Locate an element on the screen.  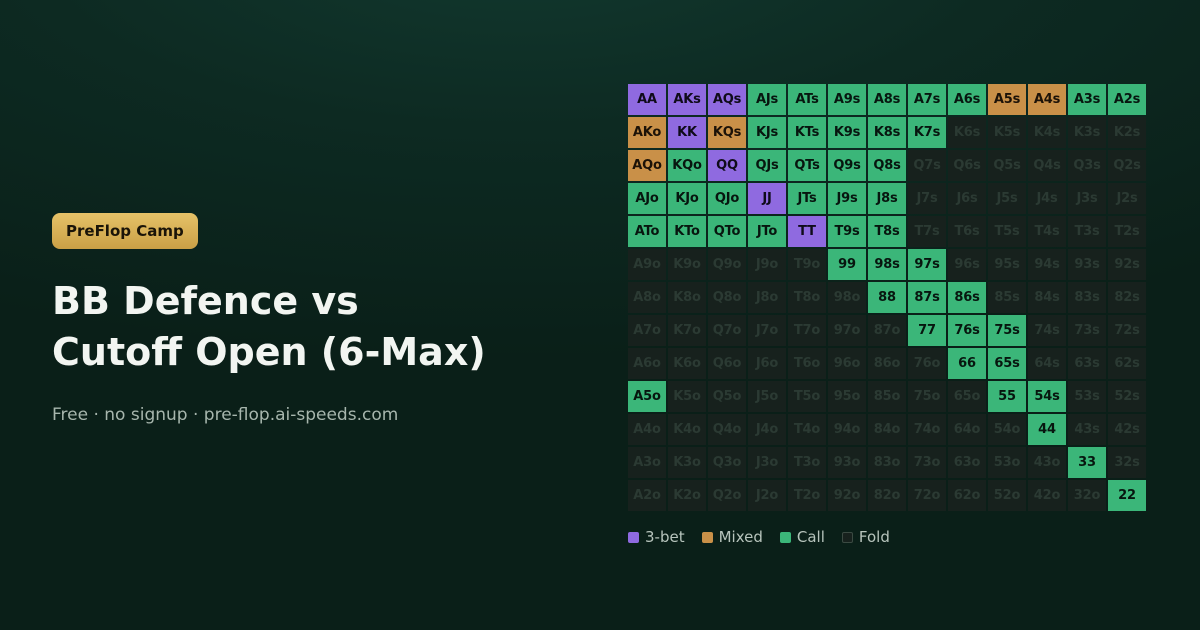
hand-cell-Q3s: Q3s is located at coordinates (1087, 165).